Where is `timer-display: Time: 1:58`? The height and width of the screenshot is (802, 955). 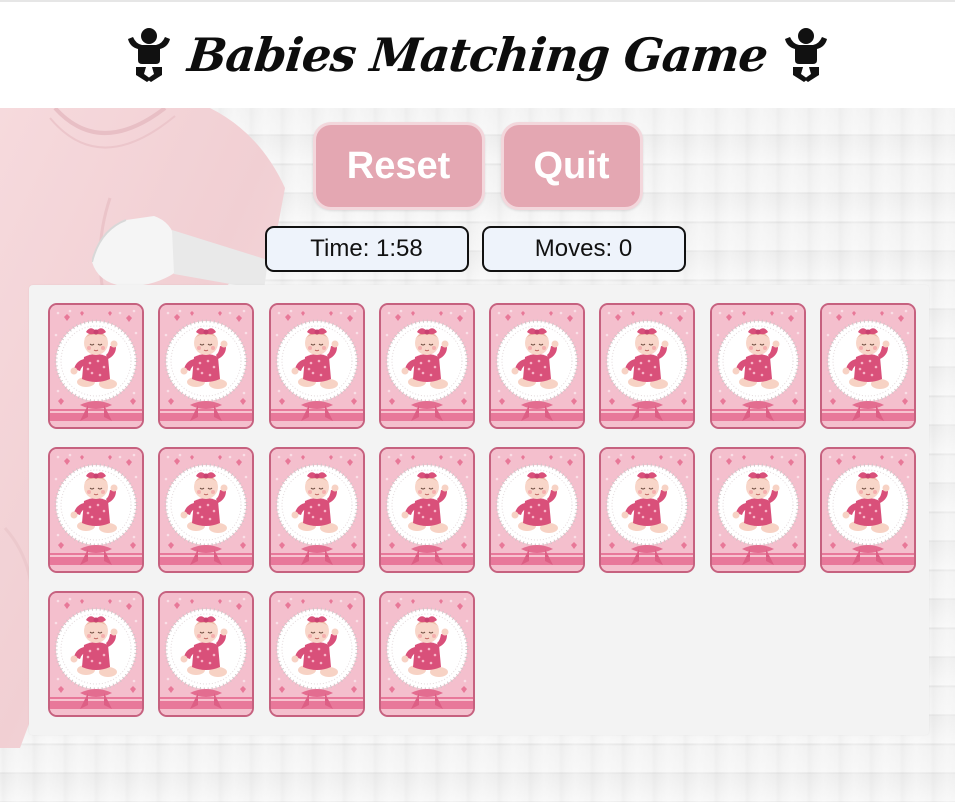
timer-display: Time: 1:58 is located at coordinates (366, 249).